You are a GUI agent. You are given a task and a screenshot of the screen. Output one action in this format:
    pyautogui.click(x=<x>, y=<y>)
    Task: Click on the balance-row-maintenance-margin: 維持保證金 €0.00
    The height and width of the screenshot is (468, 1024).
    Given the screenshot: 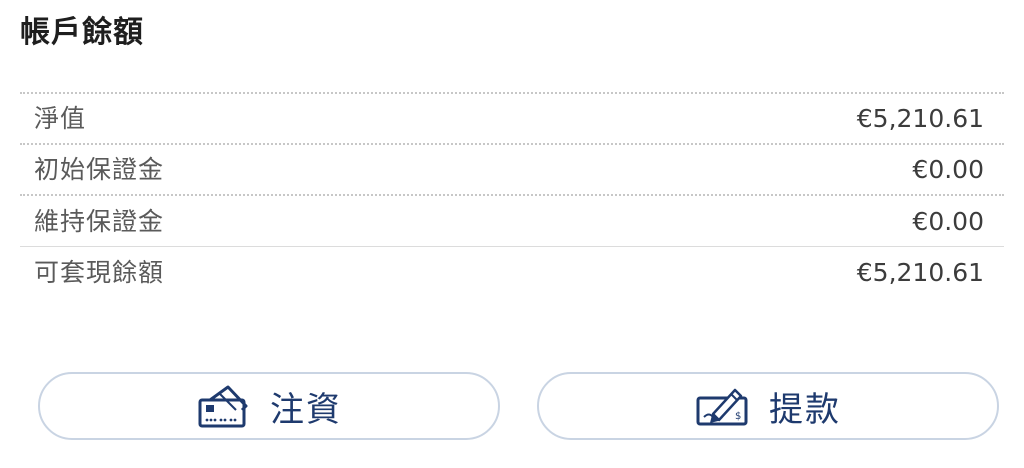 What is the action you would take?
    pyautogui.click(x=512, y=221)
    